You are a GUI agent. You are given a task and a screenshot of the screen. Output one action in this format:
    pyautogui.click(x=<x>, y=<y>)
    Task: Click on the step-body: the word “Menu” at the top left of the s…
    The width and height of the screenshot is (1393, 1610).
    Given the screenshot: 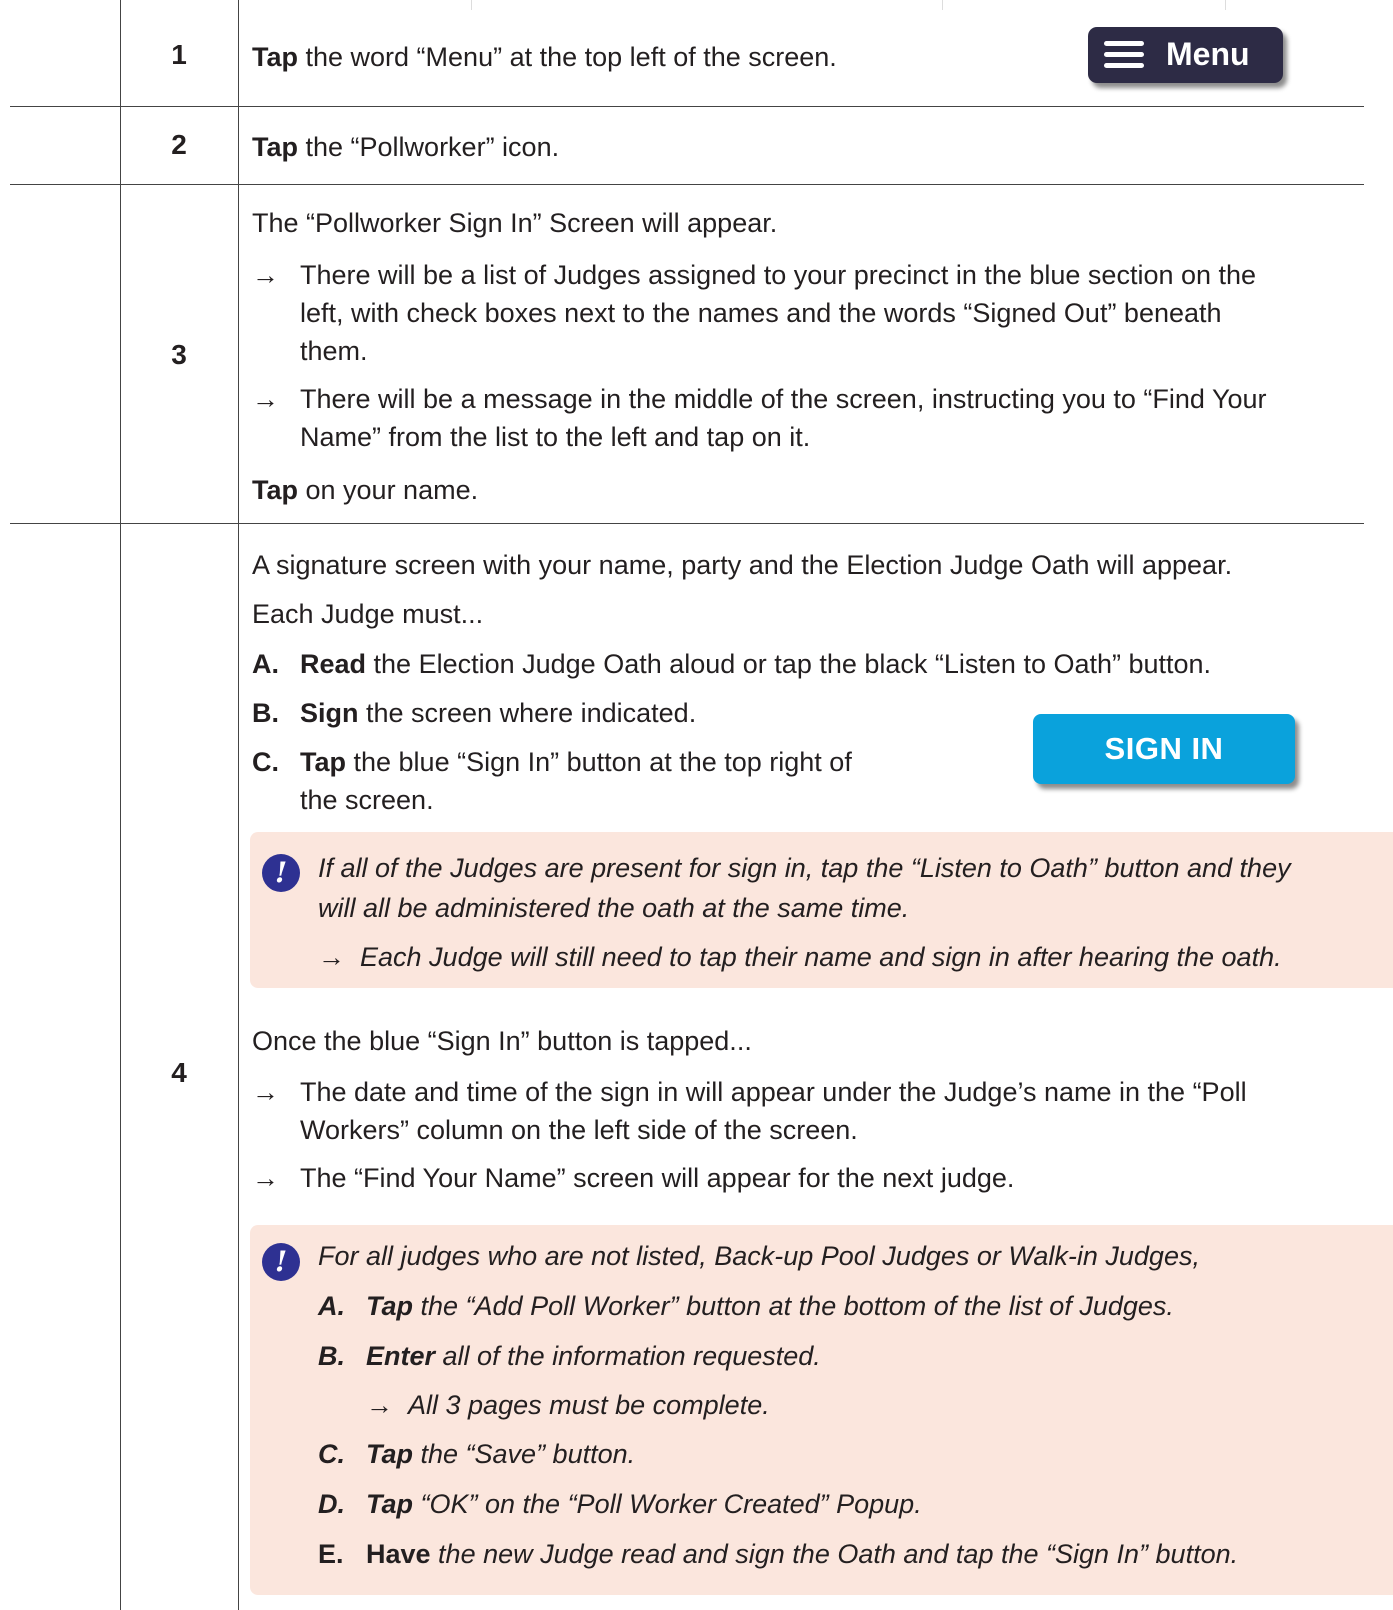 What is the action you would take?
    pyautogui.click(x=567, y=57)
    